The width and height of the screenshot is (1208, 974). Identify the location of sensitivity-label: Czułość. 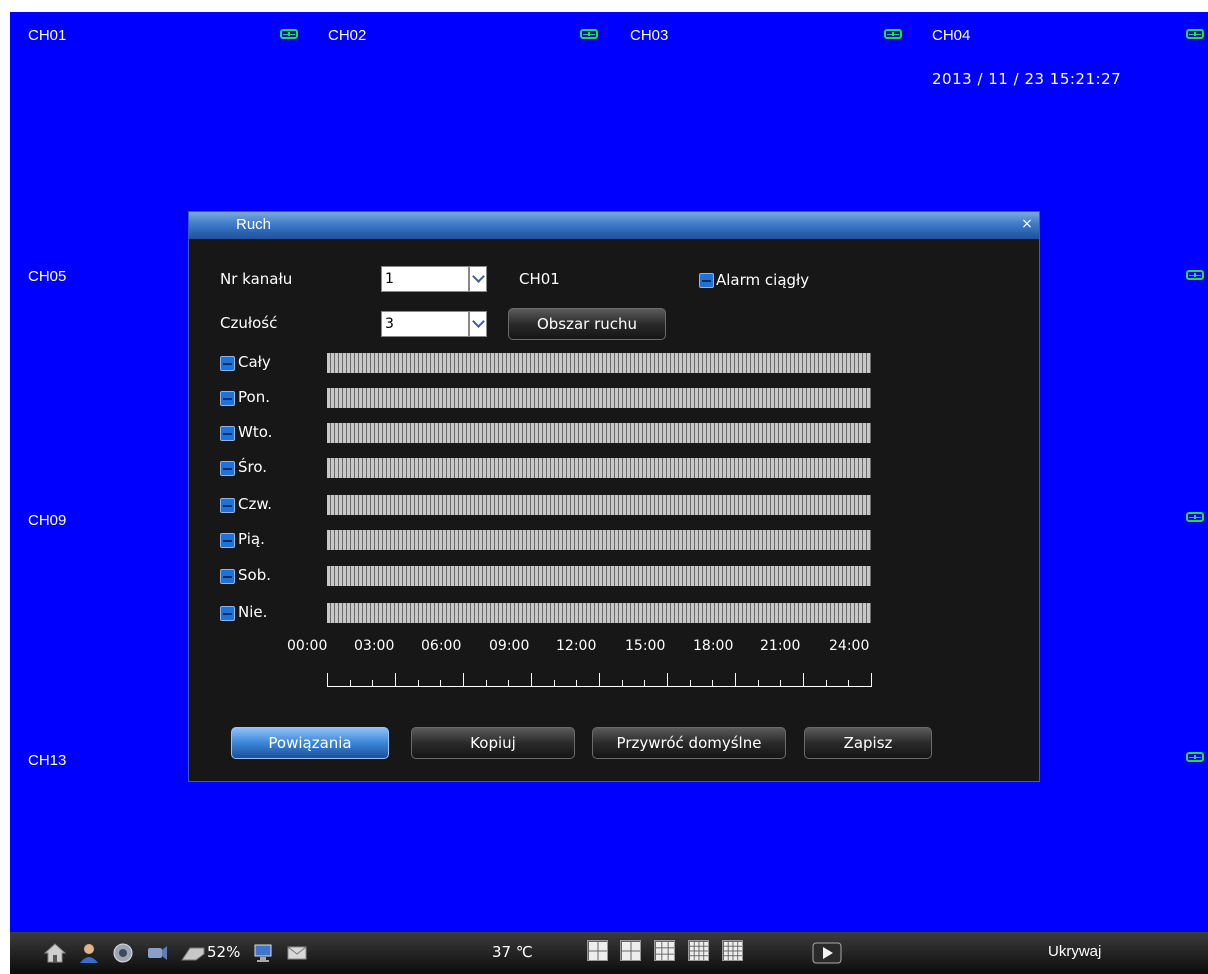
(249, 323).